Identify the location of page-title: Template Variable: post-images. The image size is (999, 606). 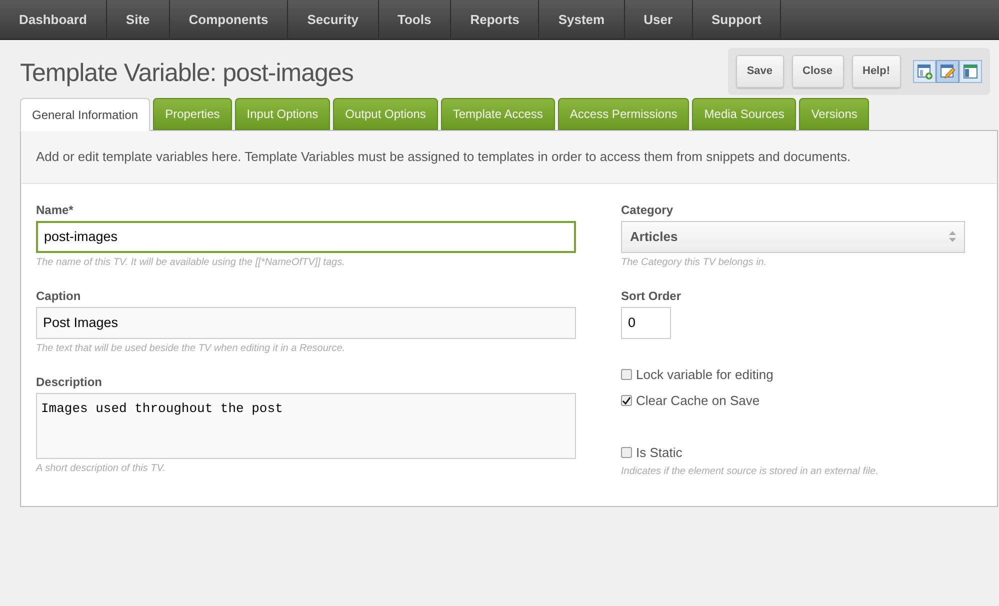
(187, 73).